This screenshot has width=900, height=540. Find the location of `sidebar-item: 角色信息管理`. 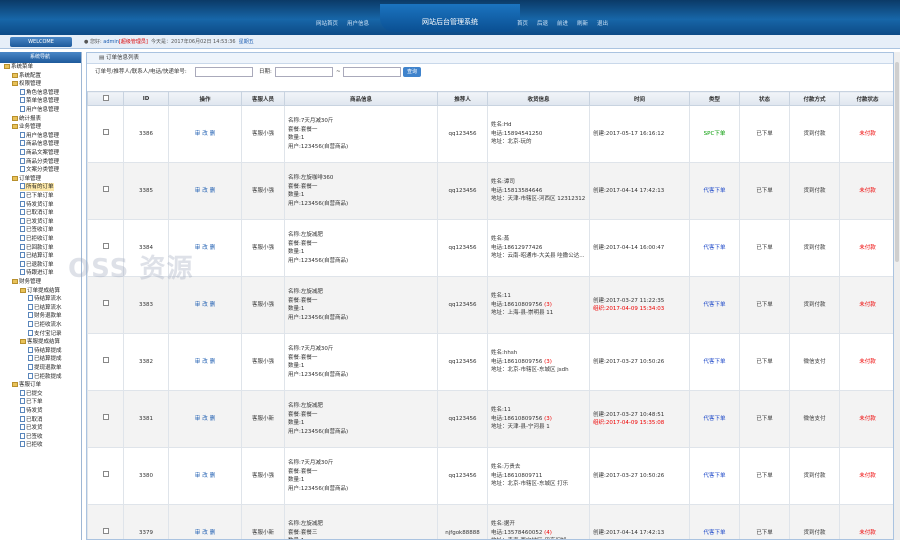

sidebar-item: 角色信息管理 is located at coordinates (39, 92).